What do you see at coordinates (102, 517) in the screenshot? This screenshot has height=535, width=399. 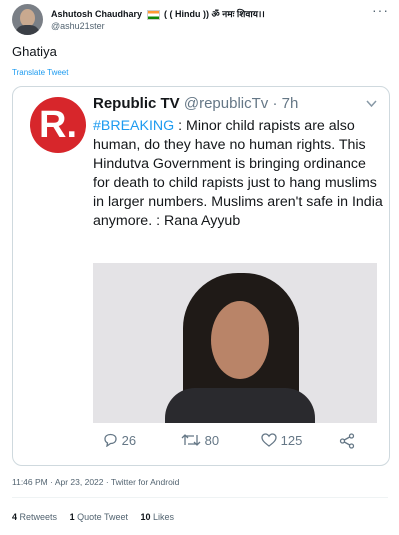 I see `quotes-label: Quote Tweet` at bounding box center [102, 517].